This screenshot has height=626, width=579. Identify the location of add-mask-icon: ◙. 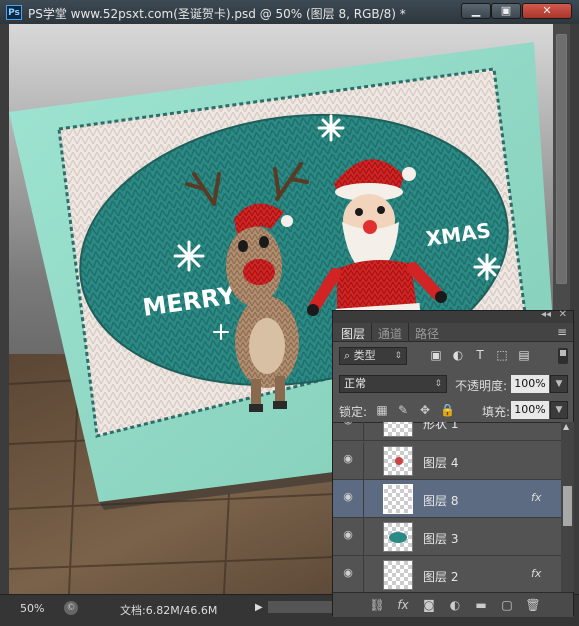
(429, 605).